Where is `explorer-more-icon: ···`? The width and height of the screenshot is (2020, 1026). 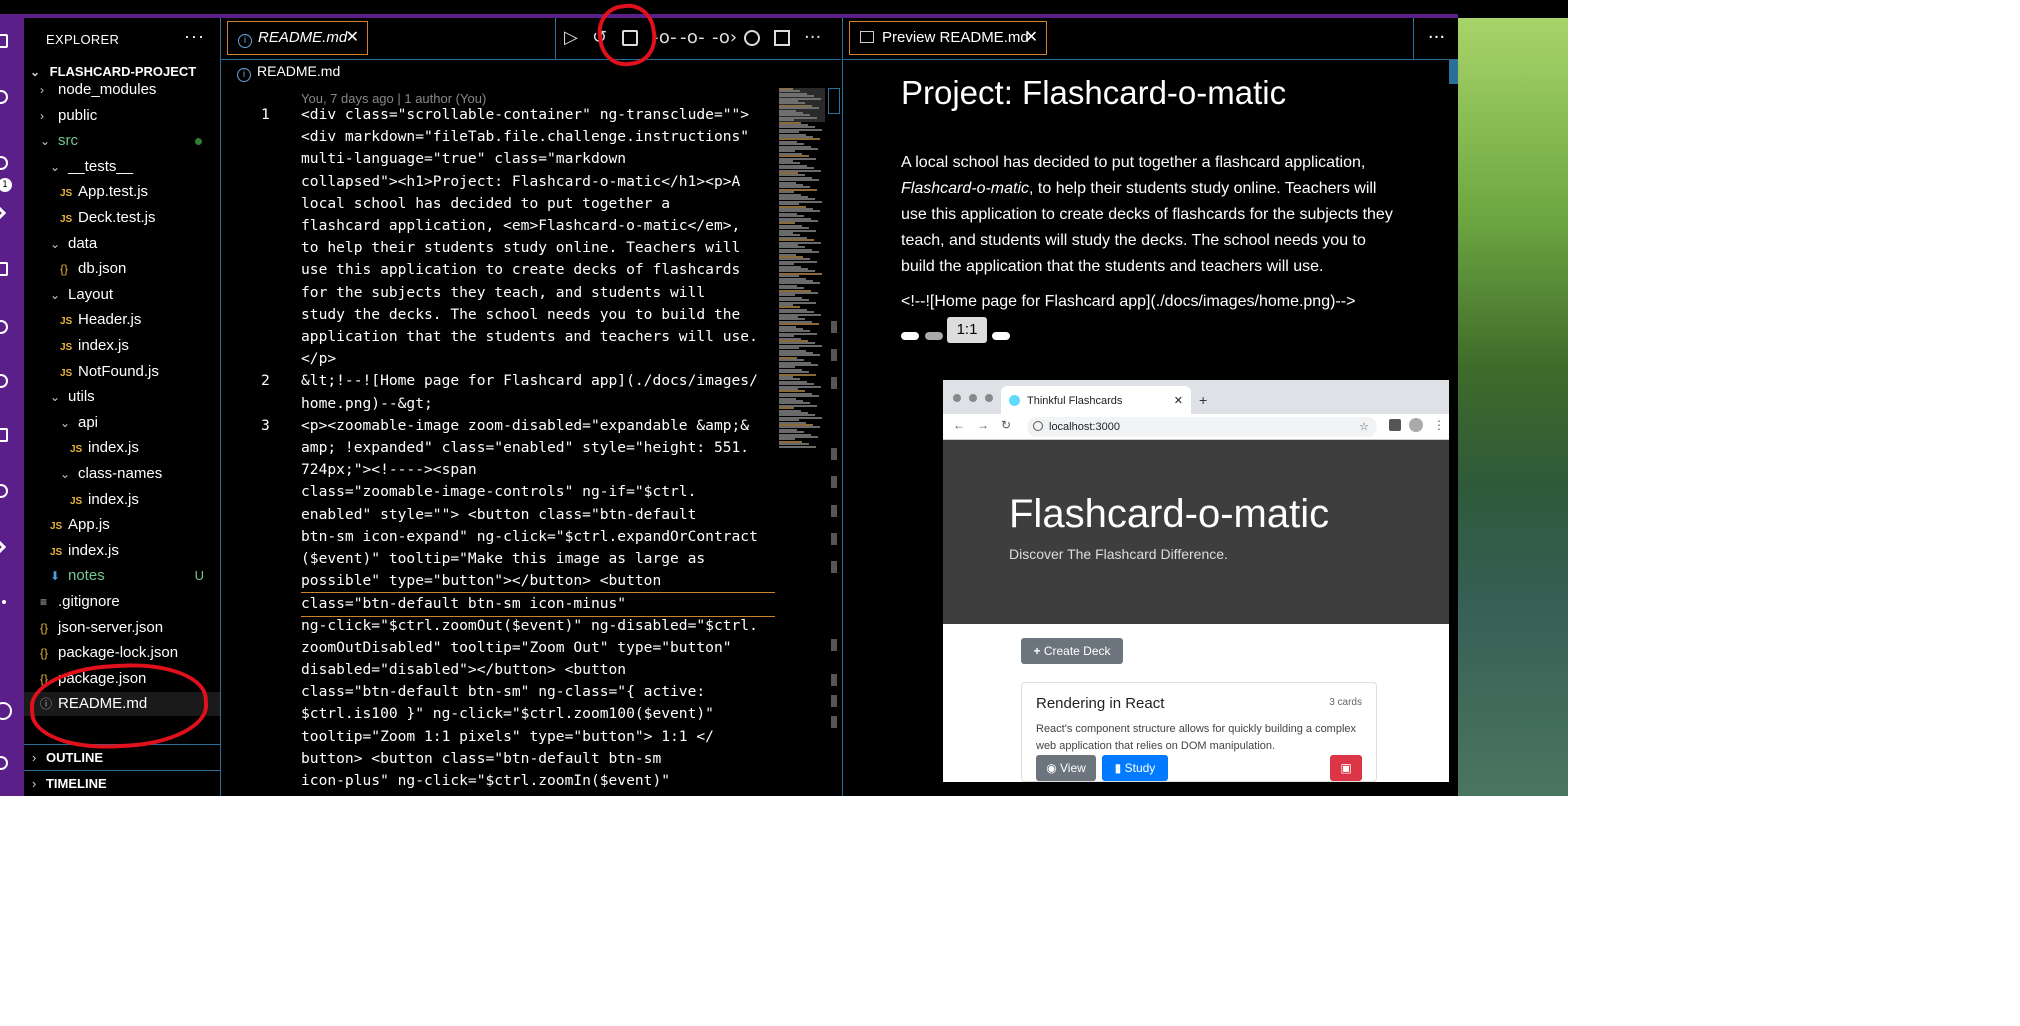
explorer-more-icon: ··· is located at coordinates (194, 36).